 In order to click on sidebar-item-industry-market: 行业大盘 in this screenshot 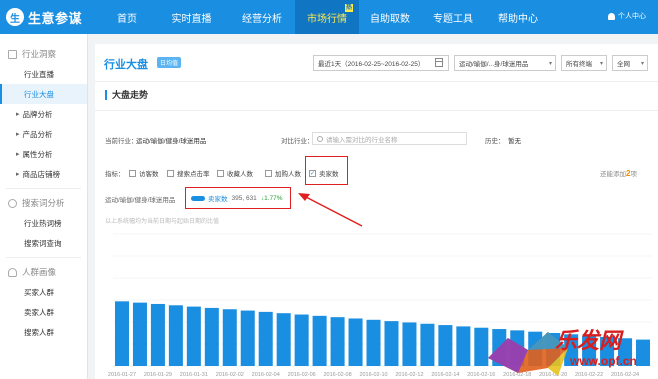, I will do `click(43, 94)`.